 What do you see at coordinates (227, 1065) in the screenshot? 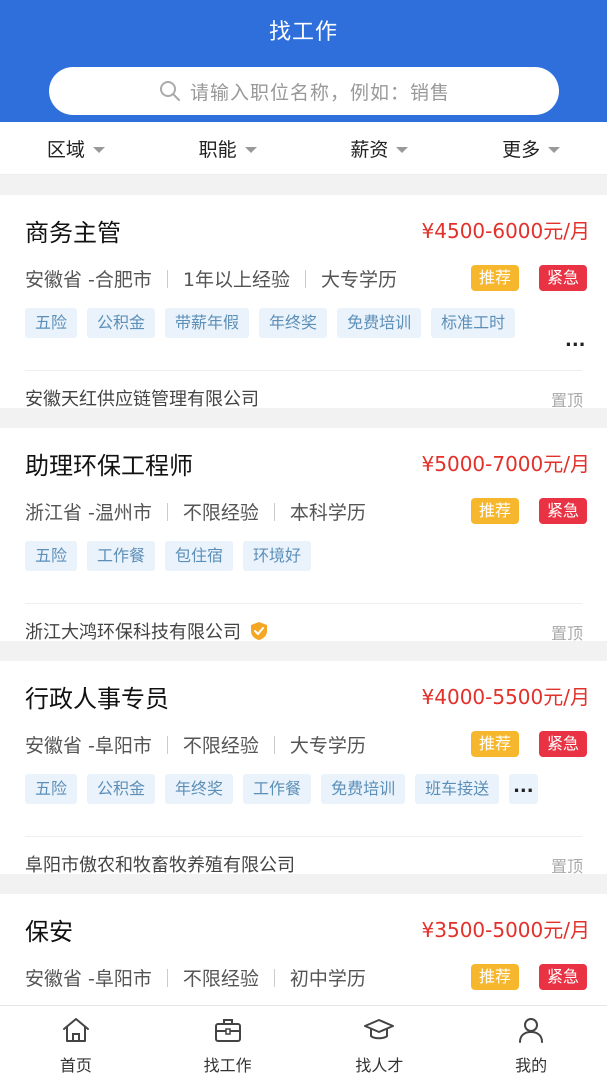
I see `tab-label: 找工作` at bounding box center [227, 1065].